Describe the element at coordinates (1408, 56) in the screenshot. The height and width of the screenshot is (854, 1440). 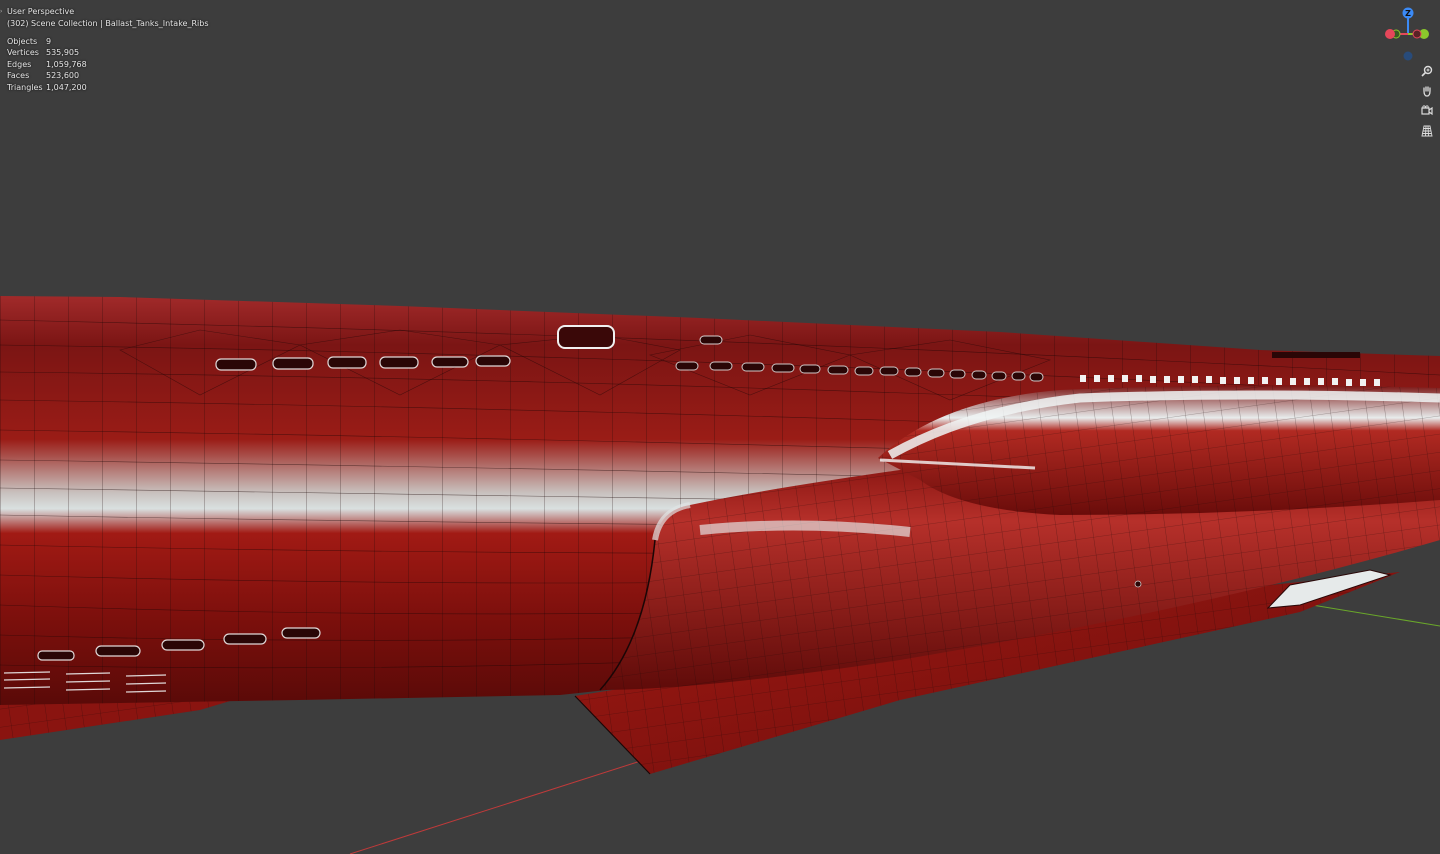
I see `gizmo-neg-z-icon` at that location.